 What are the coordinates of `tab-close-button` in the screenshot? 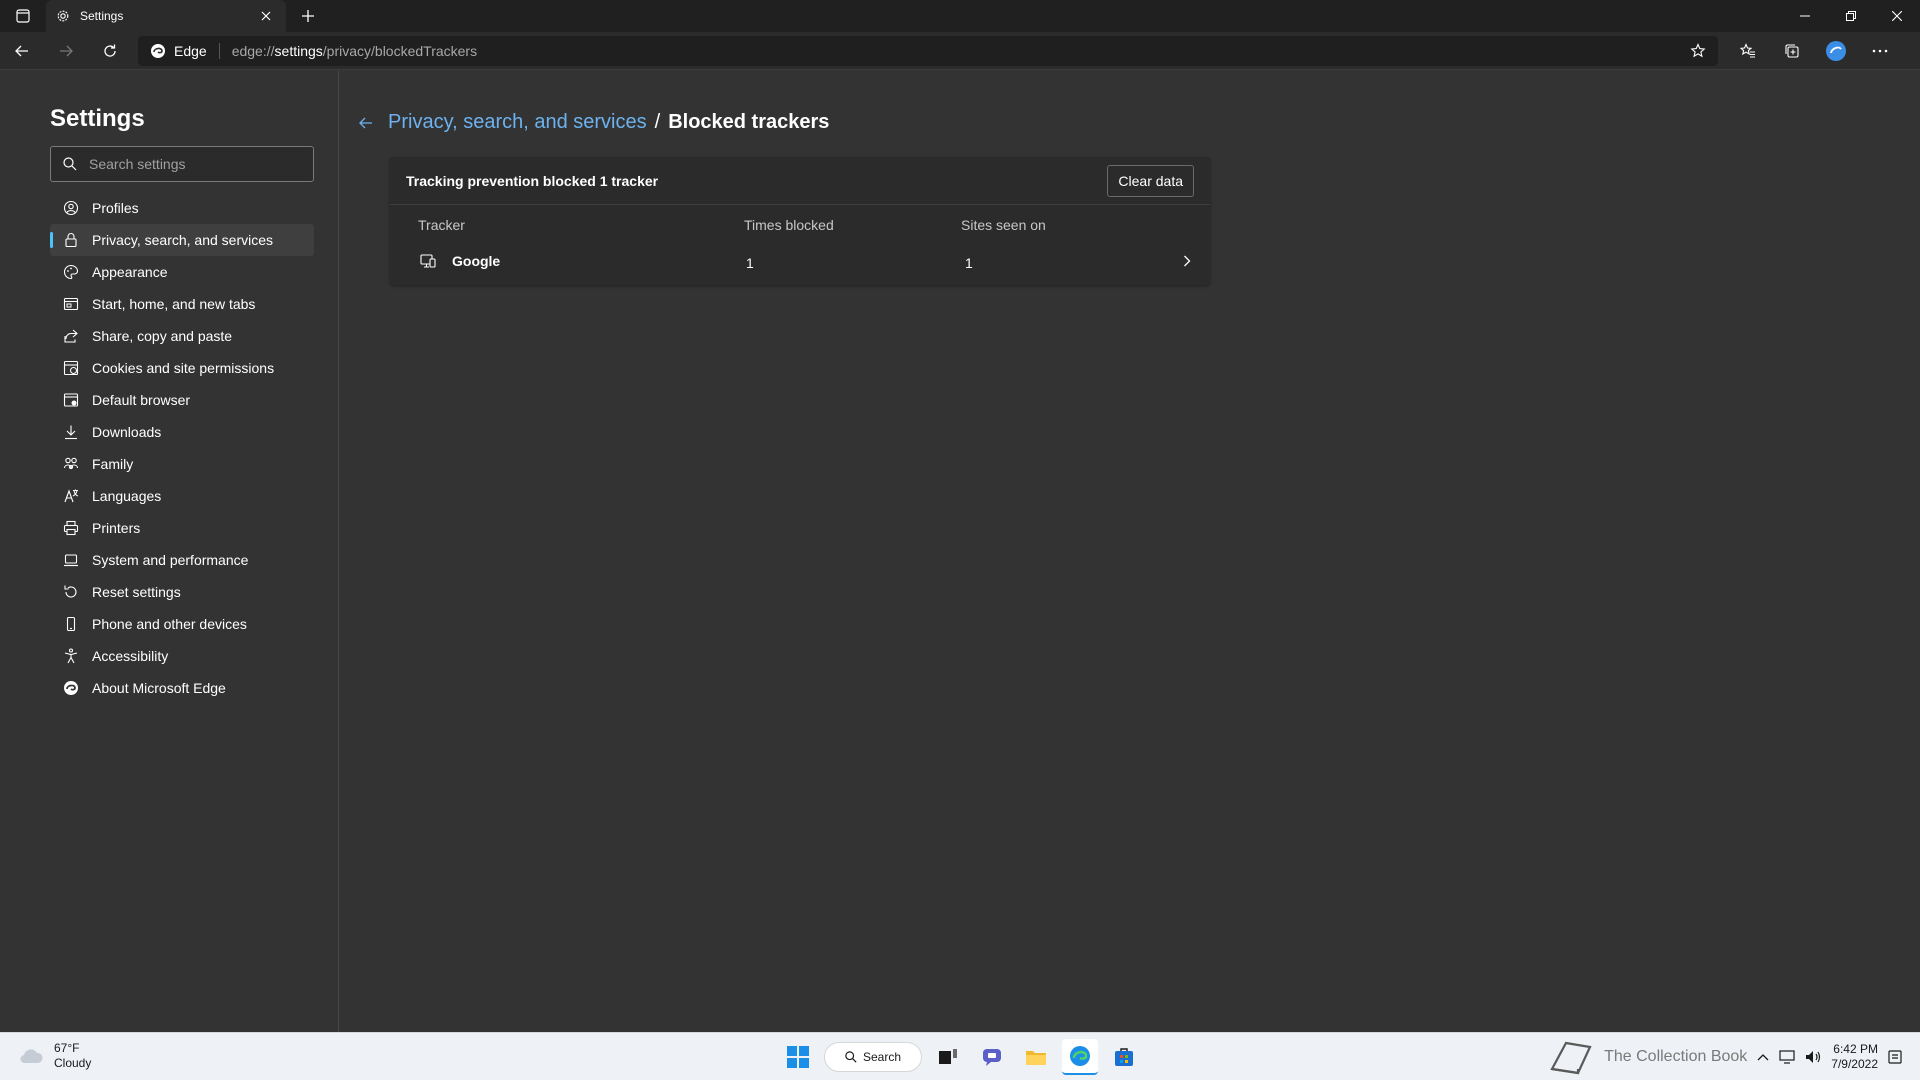 It's located at (266, 16).